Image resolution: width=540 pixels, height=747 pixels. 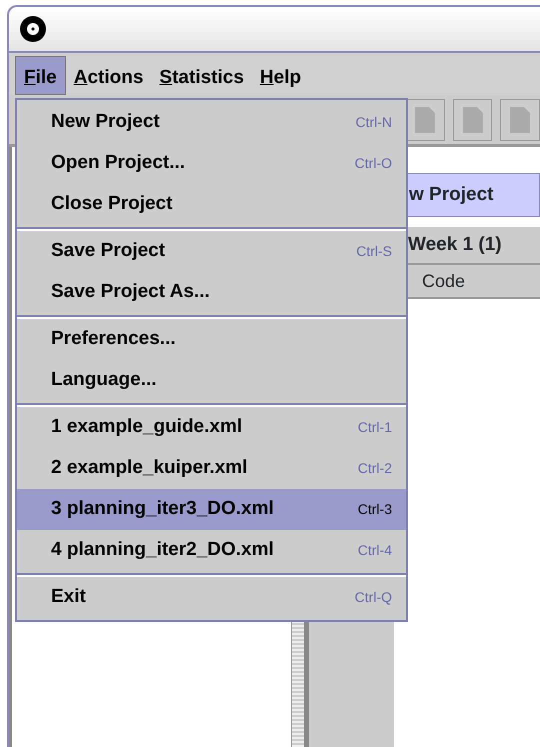 What do you see at coordinates (375, 468) in the screenshot?
I see `shortcut-label: Ctrl-2` at bounding box center [375, 468].